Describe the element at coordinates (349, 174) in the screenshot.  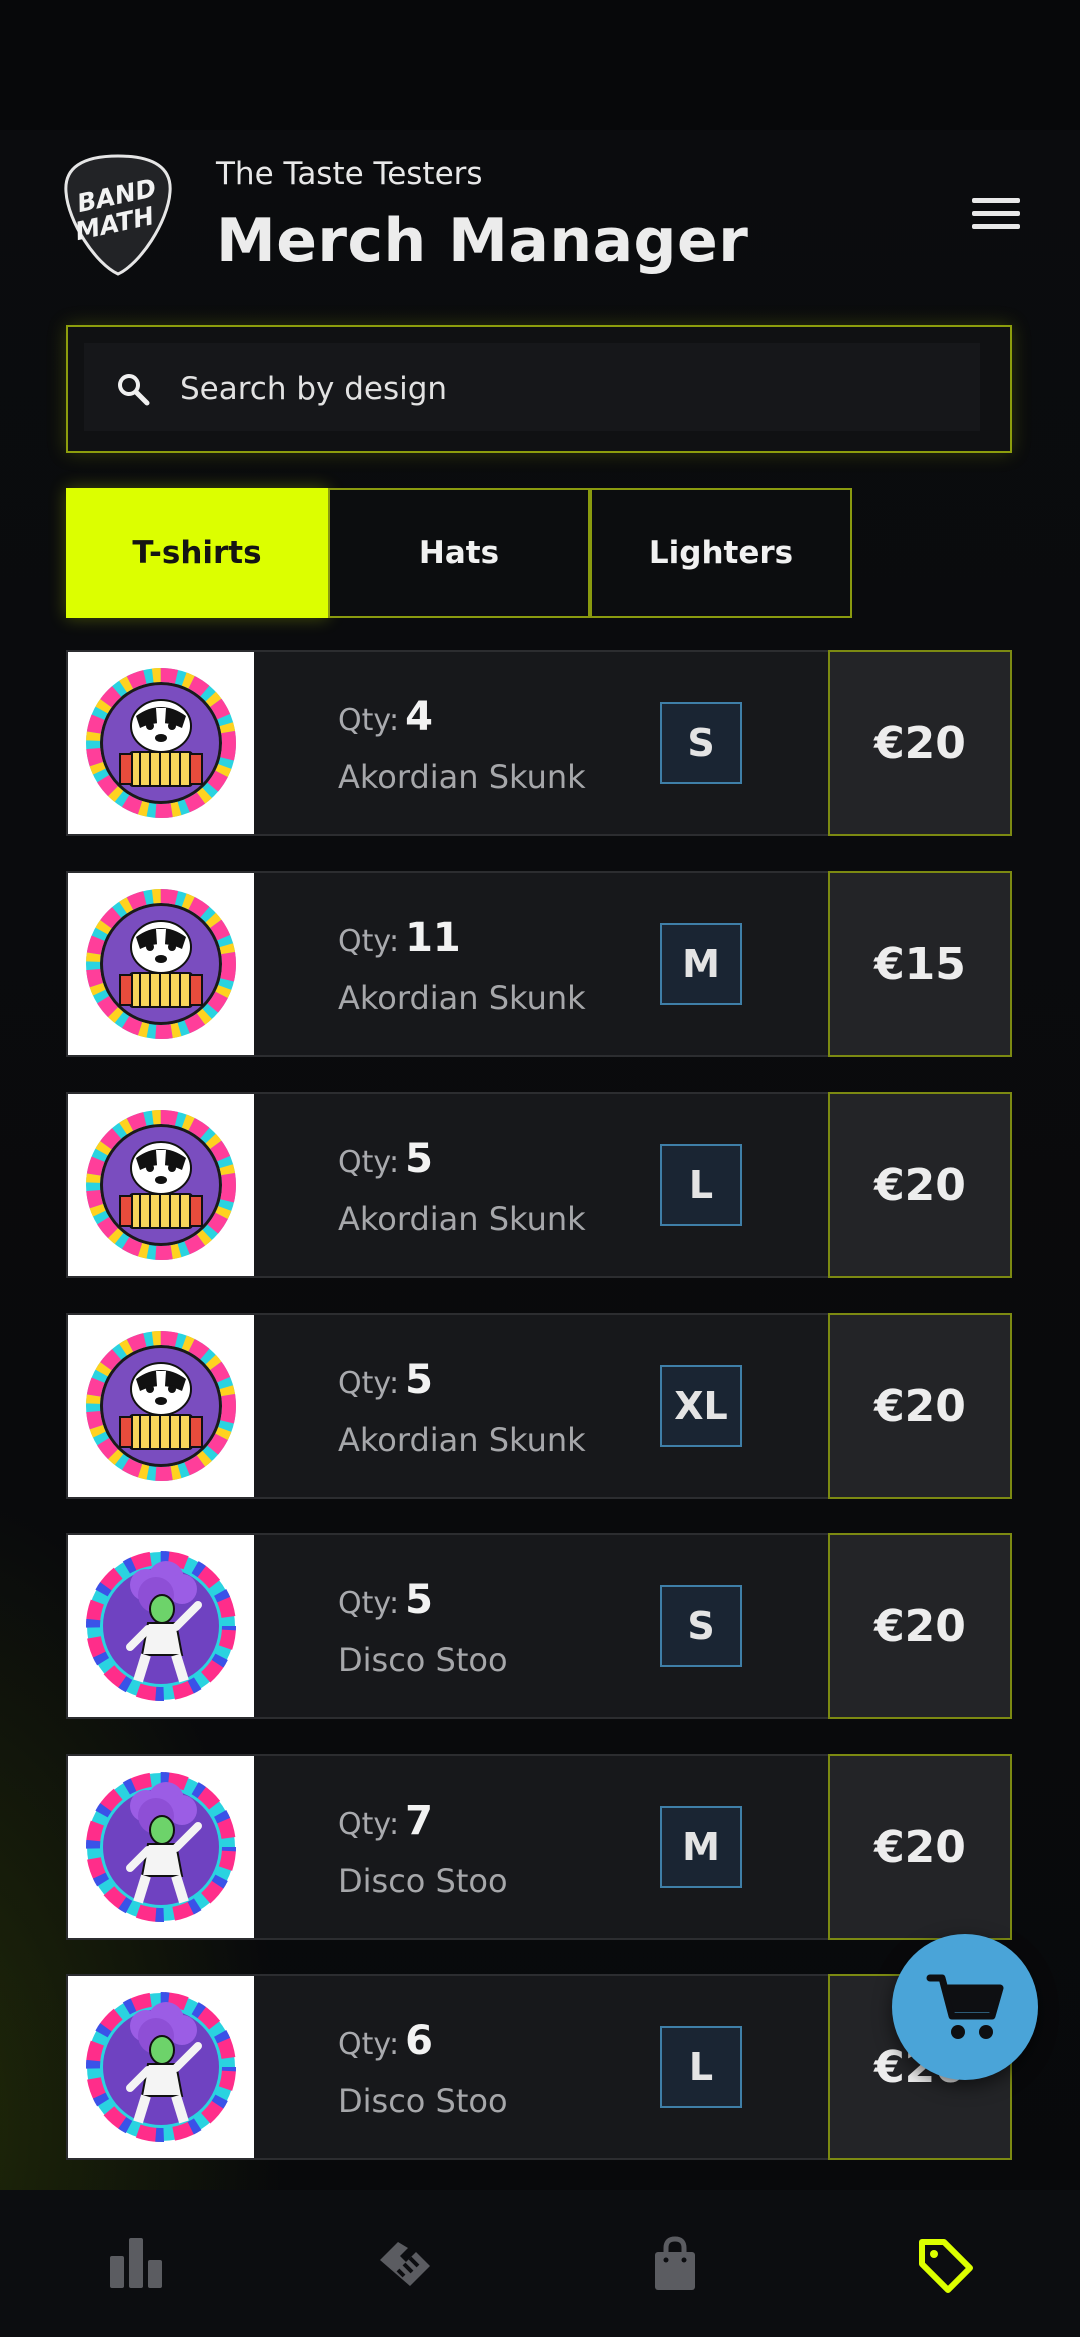
I see `band-name: The Taste Testers` at that location.